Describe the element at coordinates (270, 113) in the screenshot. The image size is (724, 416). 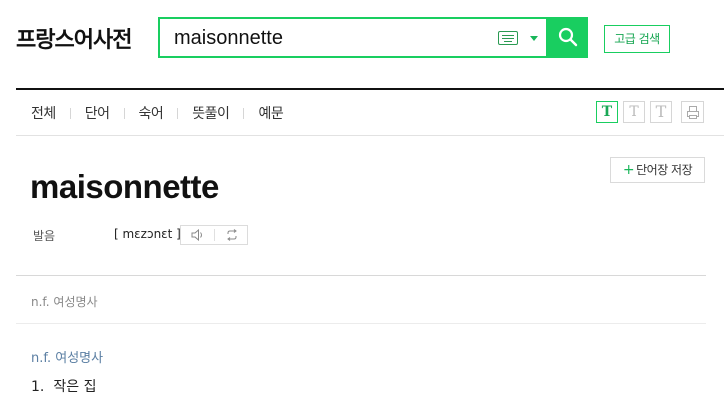
I see `tab-example: 예문` at that location.